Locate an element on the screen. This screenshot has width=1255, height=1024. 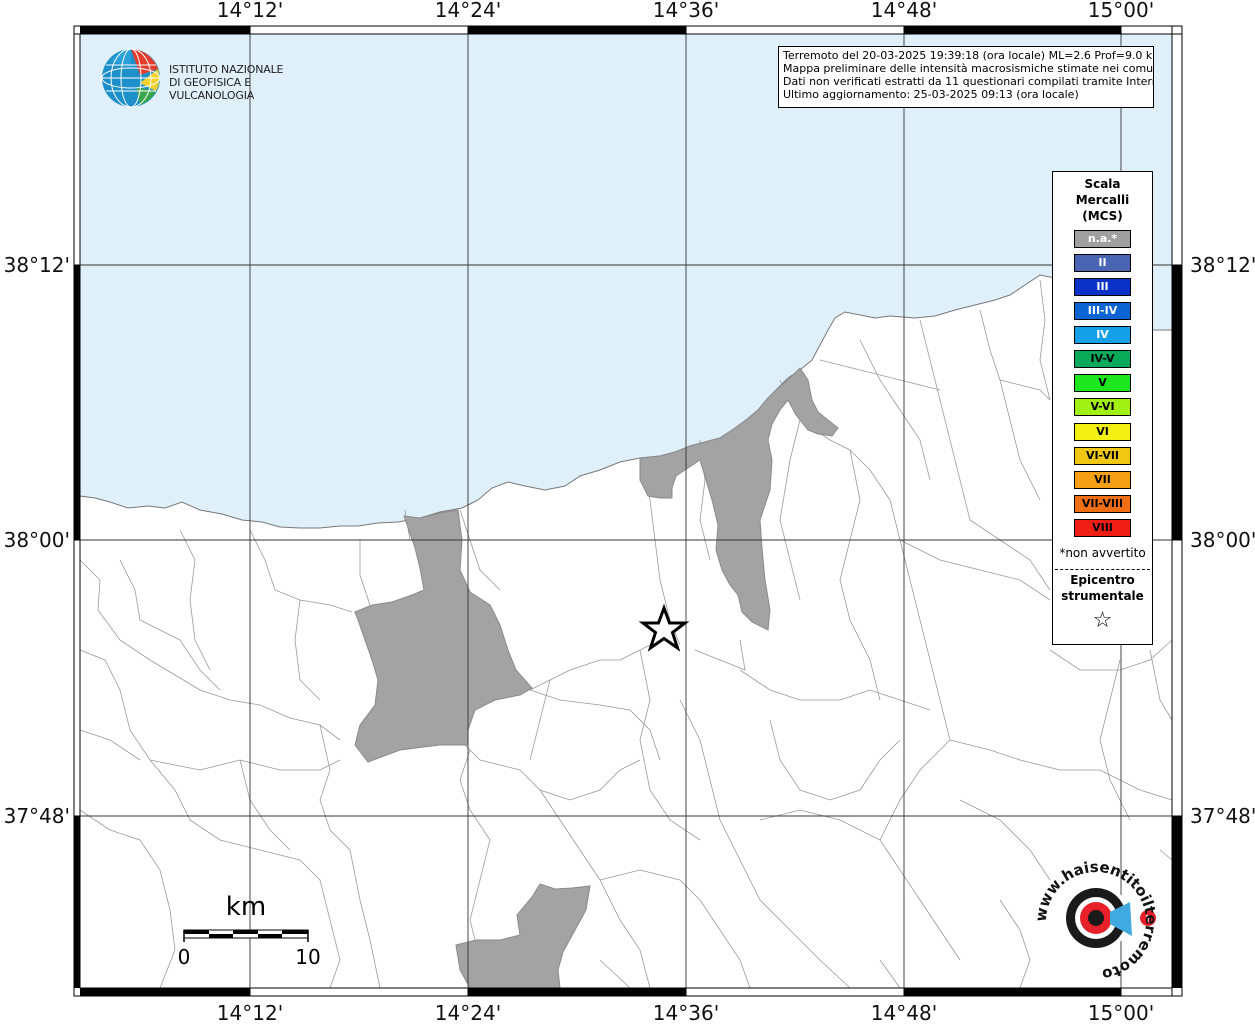
legend-swatch: V is located at coordinates (1102, 383).